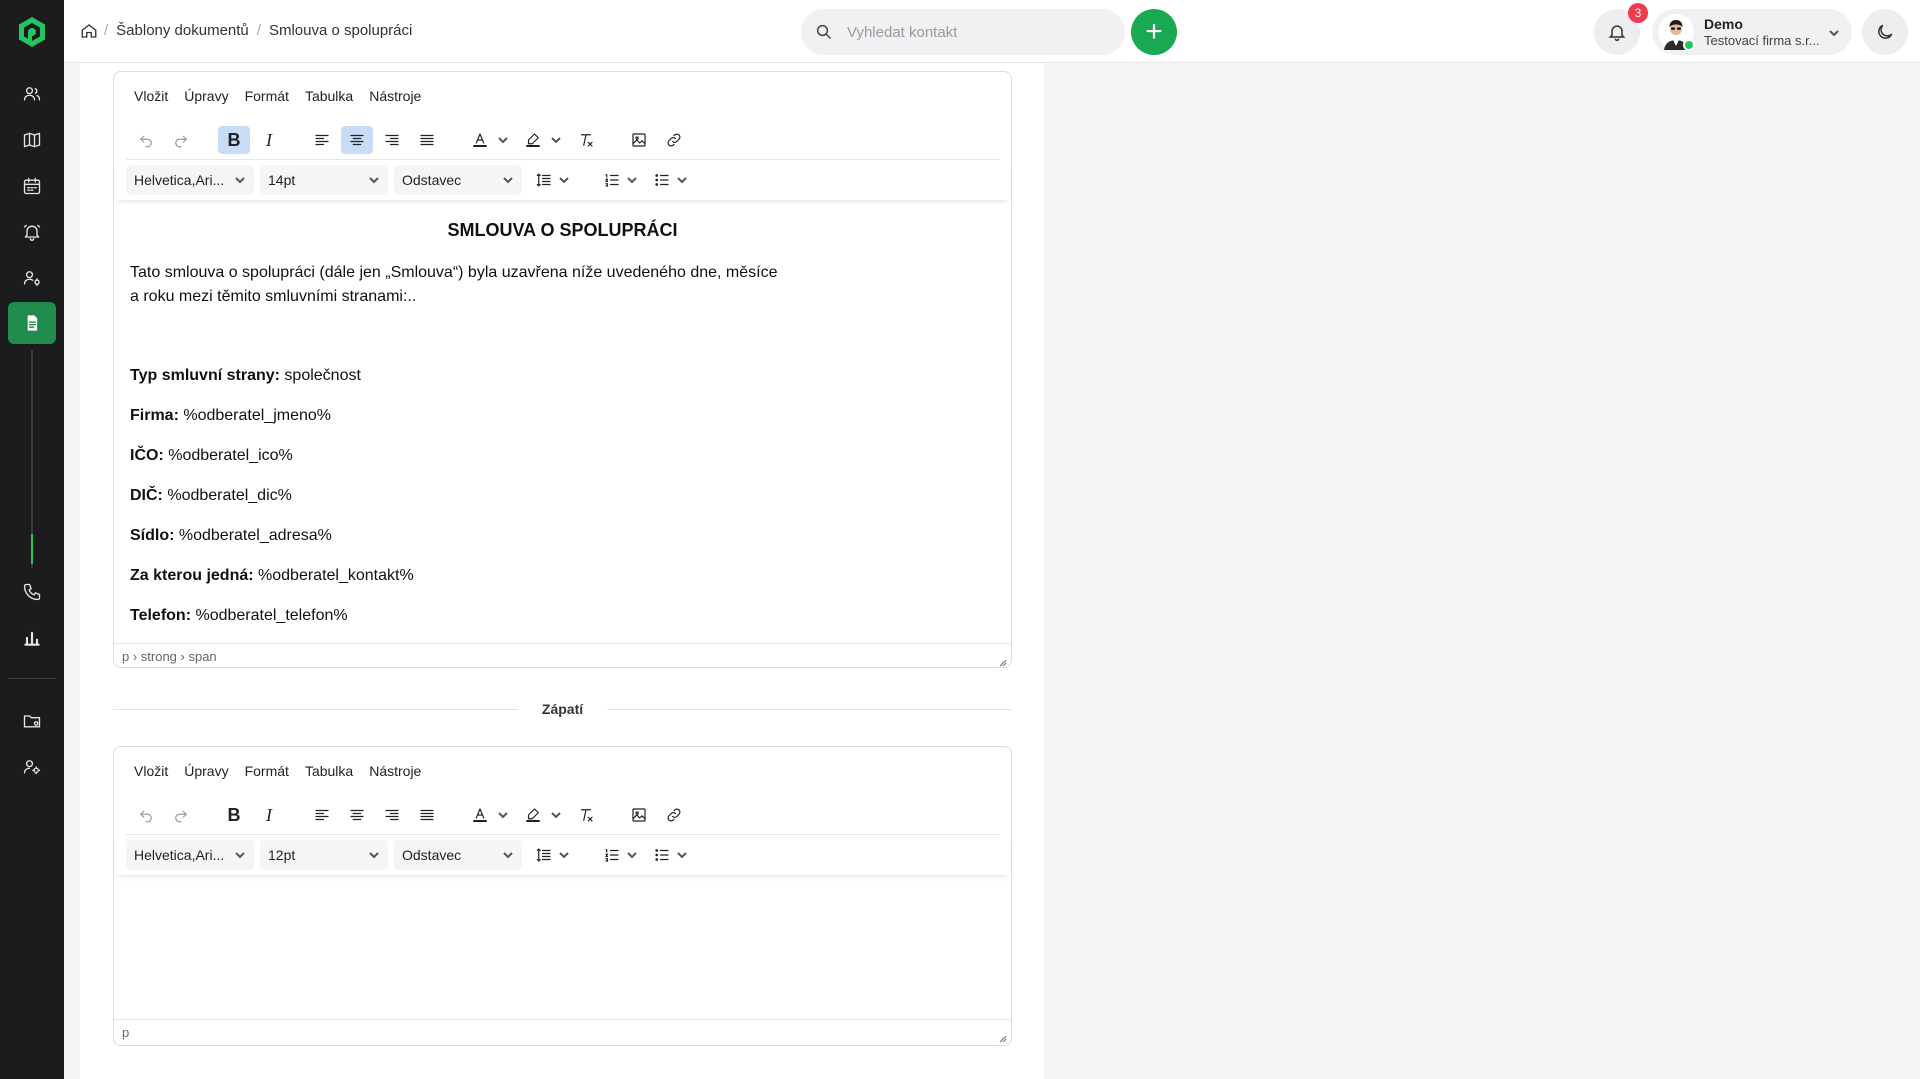 The image size is (1920, 1079). What do you see at coordinates (90, 32) in the screenshot?
I see `home-icon` at bounding box center [90, 32].